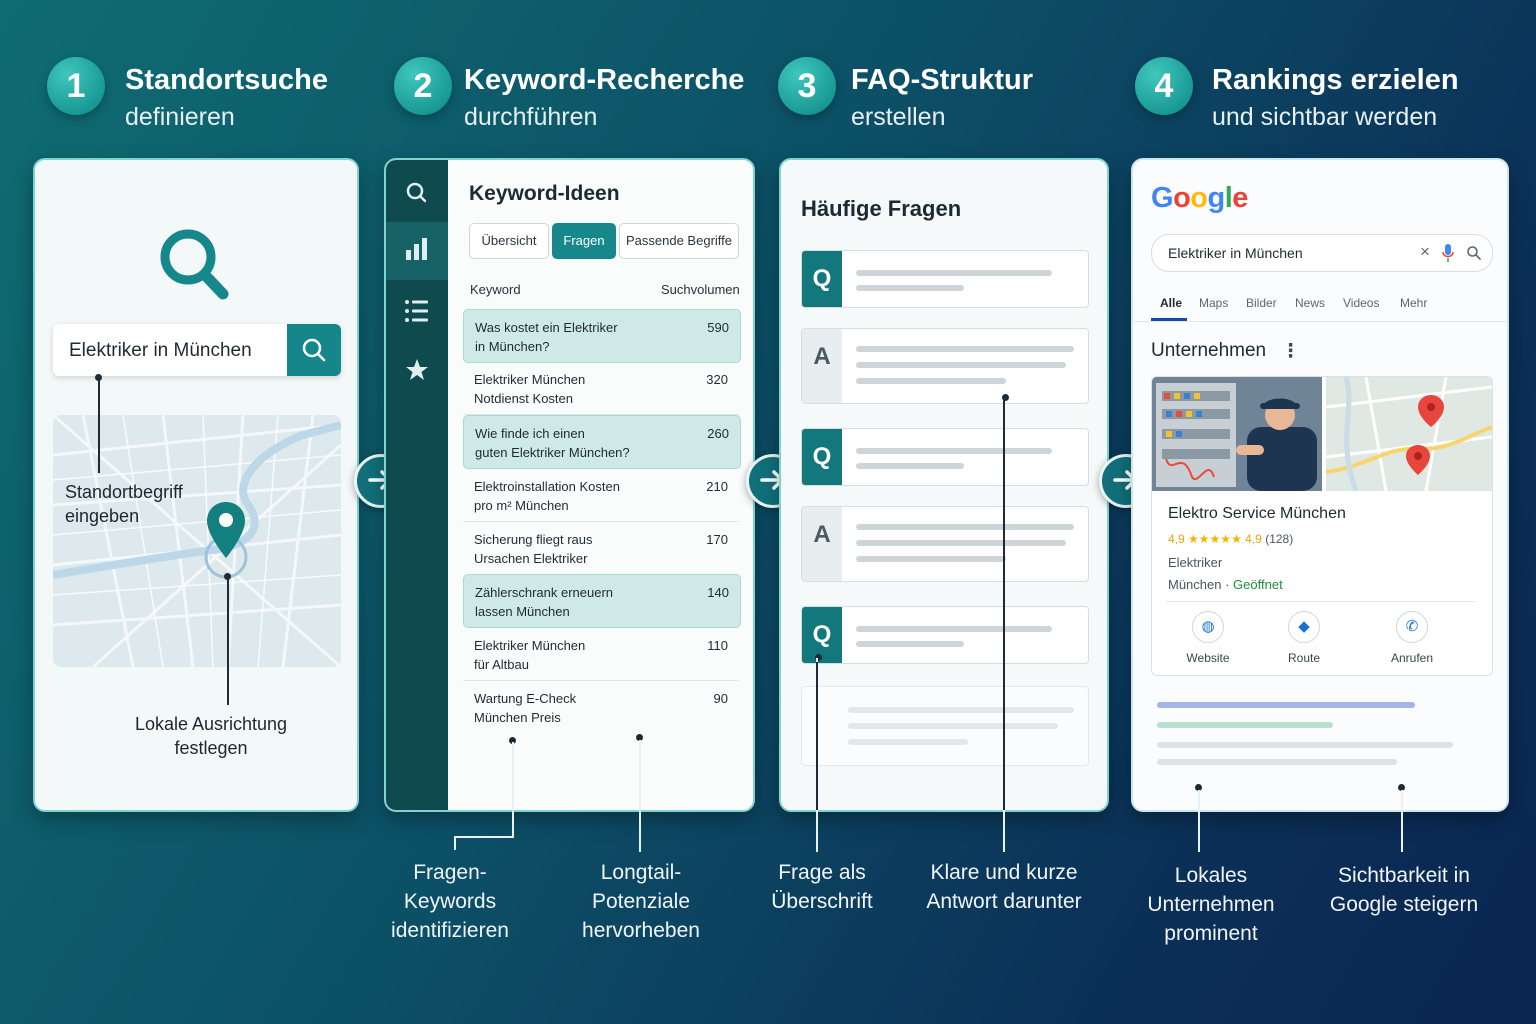 Image resolution: width=1536 pixels, height=1024 pixels. I want to click on step-3-title: FAQ-Struktur, so click(942, 80).